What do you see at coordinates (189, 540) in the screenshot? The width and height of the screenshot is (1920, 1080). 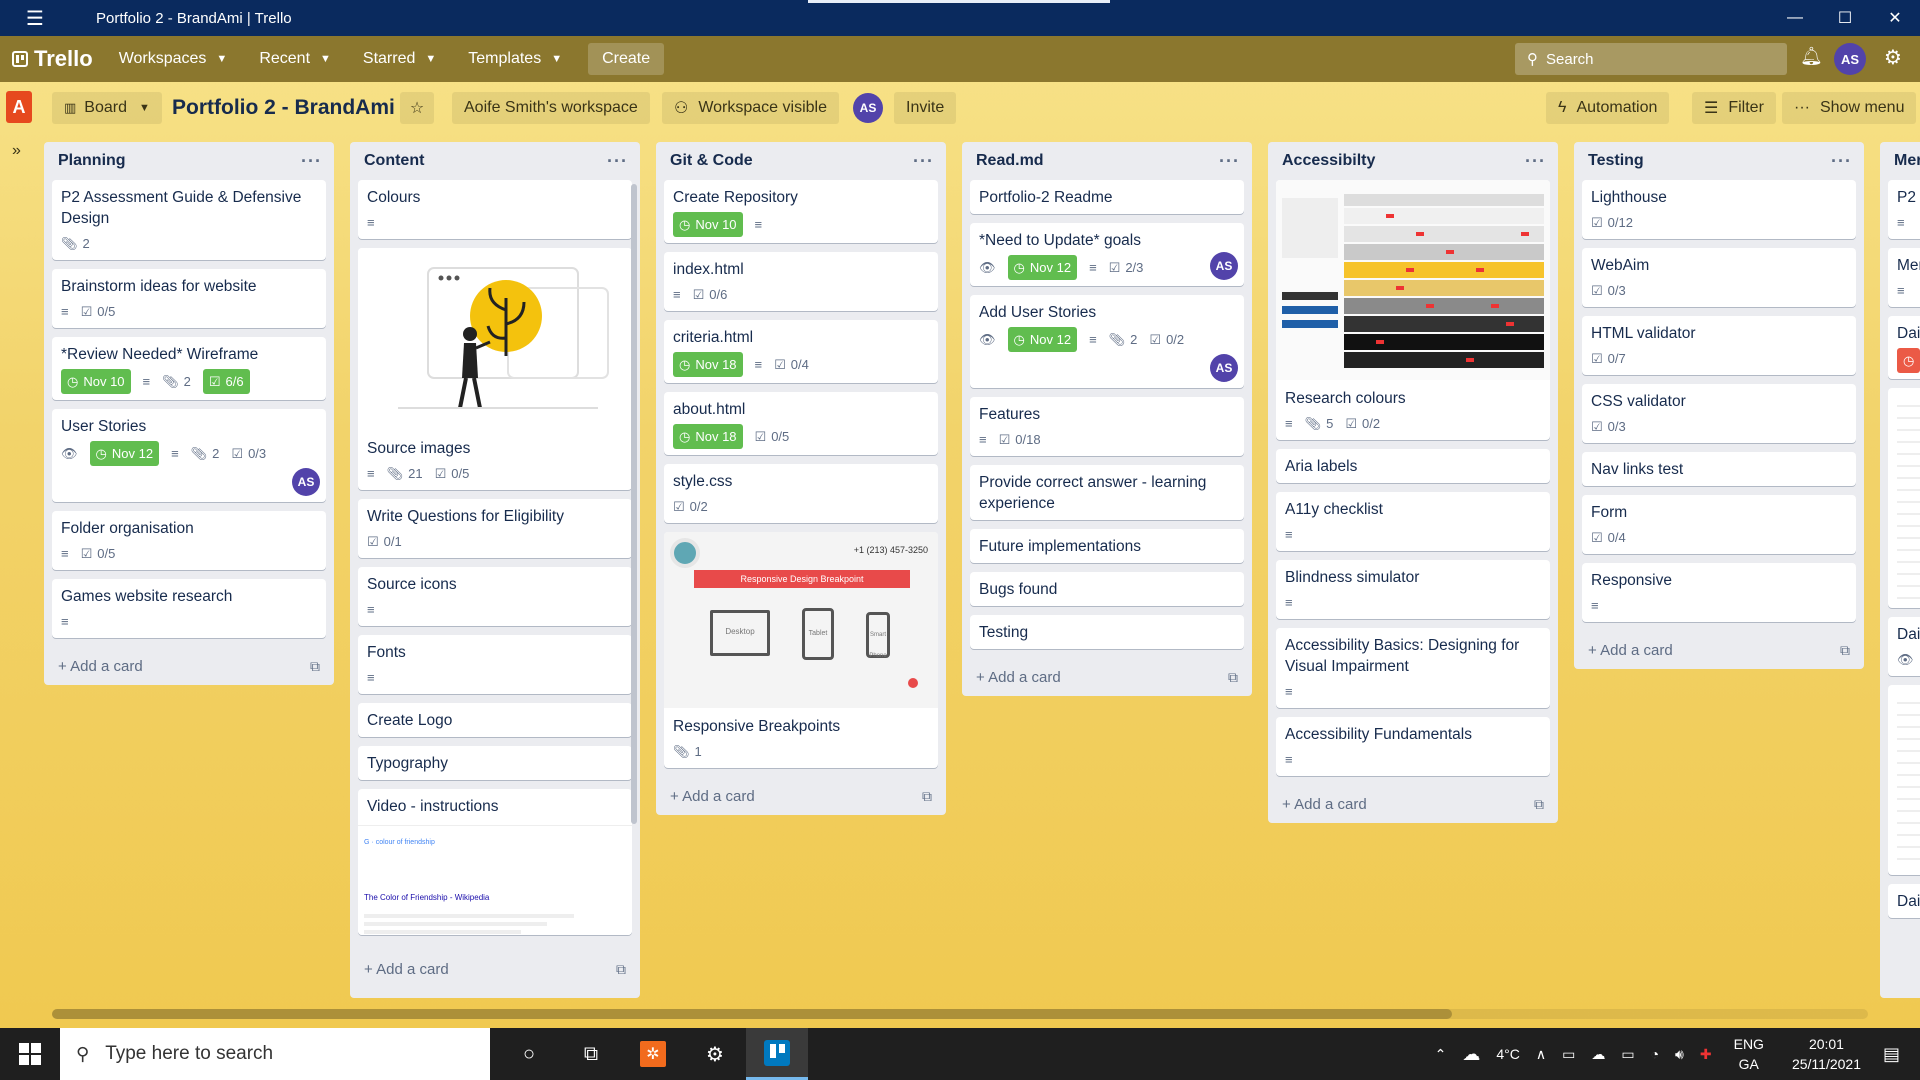 I see `card: Folder organisation ≡ ☑ 0/5` at bounding box center [189, 540].